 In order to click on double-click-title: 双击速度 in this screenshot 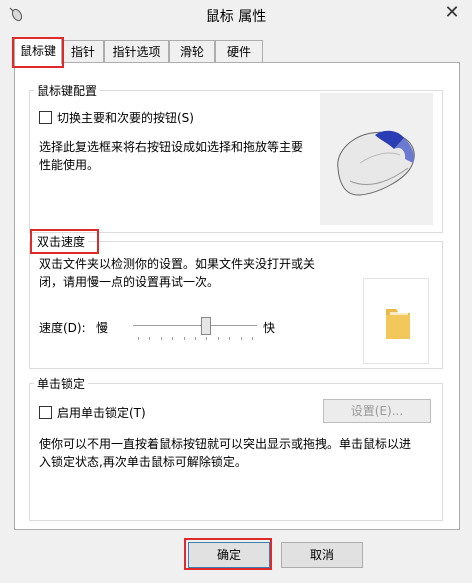, I will do `click(61, 241)`.